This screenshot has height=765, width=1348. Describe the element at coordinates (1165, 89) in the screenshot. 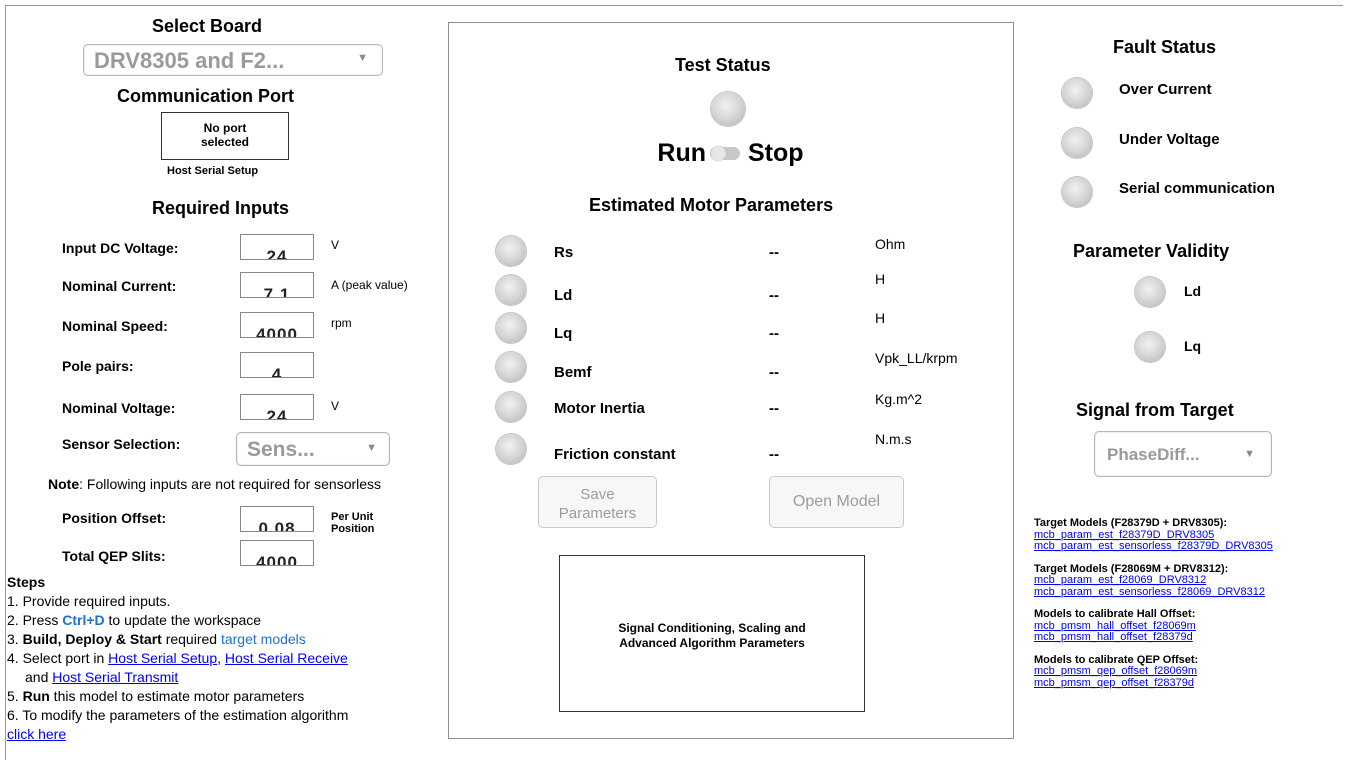

I see `fault-label: Over Current` at that location.